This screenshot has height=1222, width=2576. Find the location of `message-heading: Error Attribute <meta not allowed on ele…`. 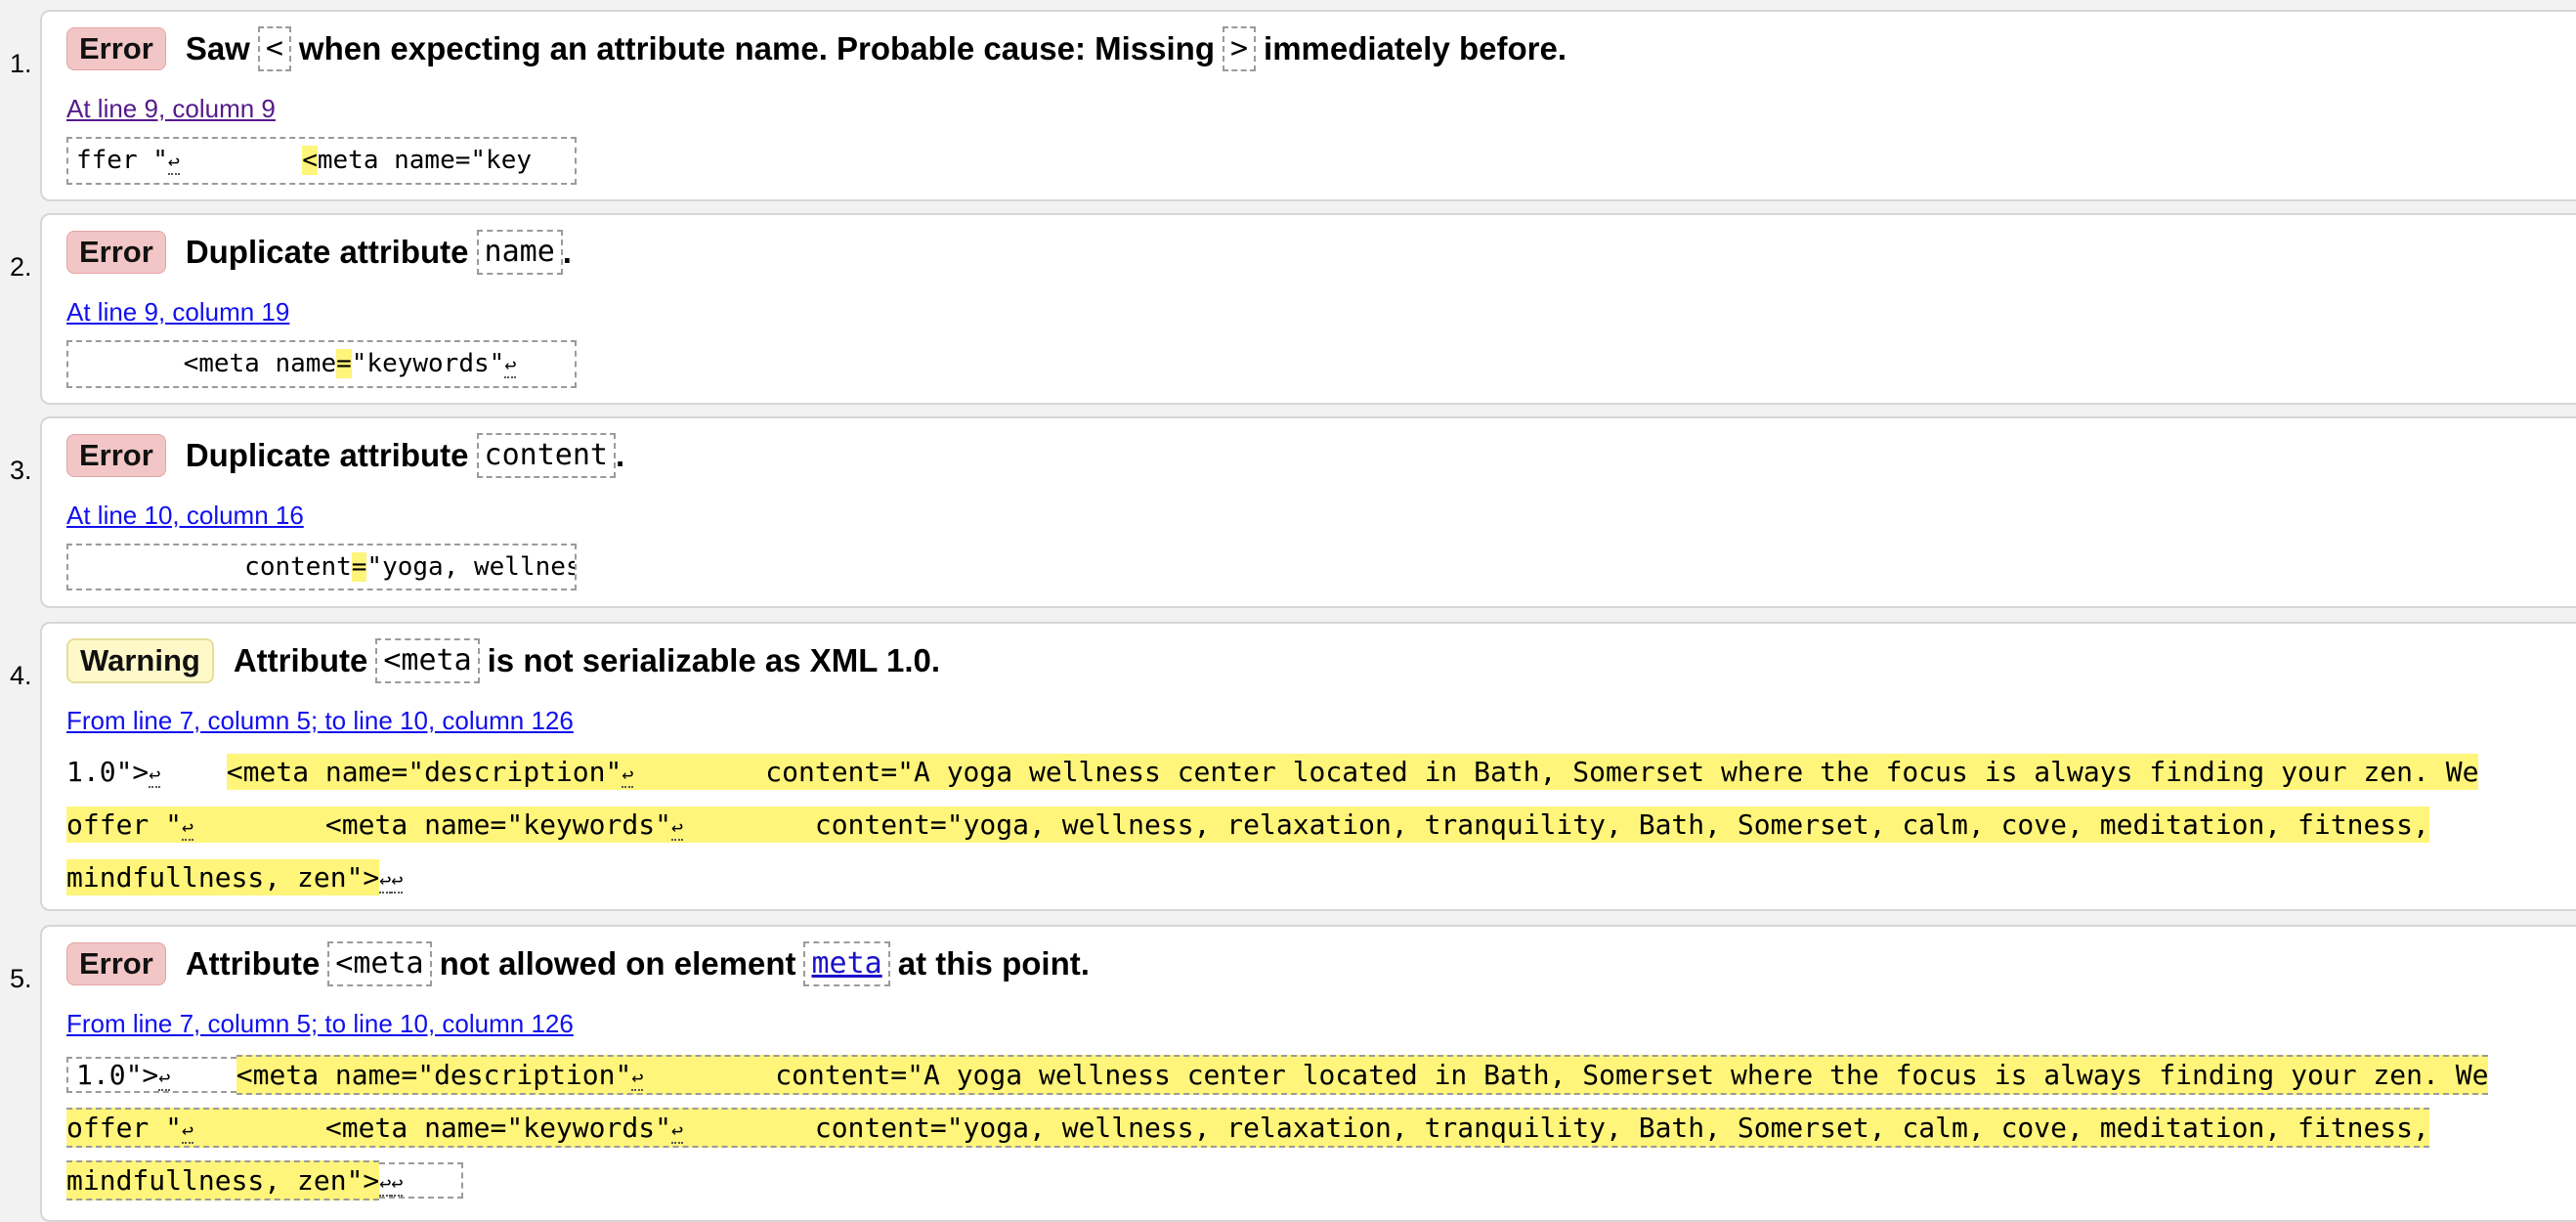

message-heading: Error Attribute <meta not allowed on ele… is located at coordinates (578, 963).